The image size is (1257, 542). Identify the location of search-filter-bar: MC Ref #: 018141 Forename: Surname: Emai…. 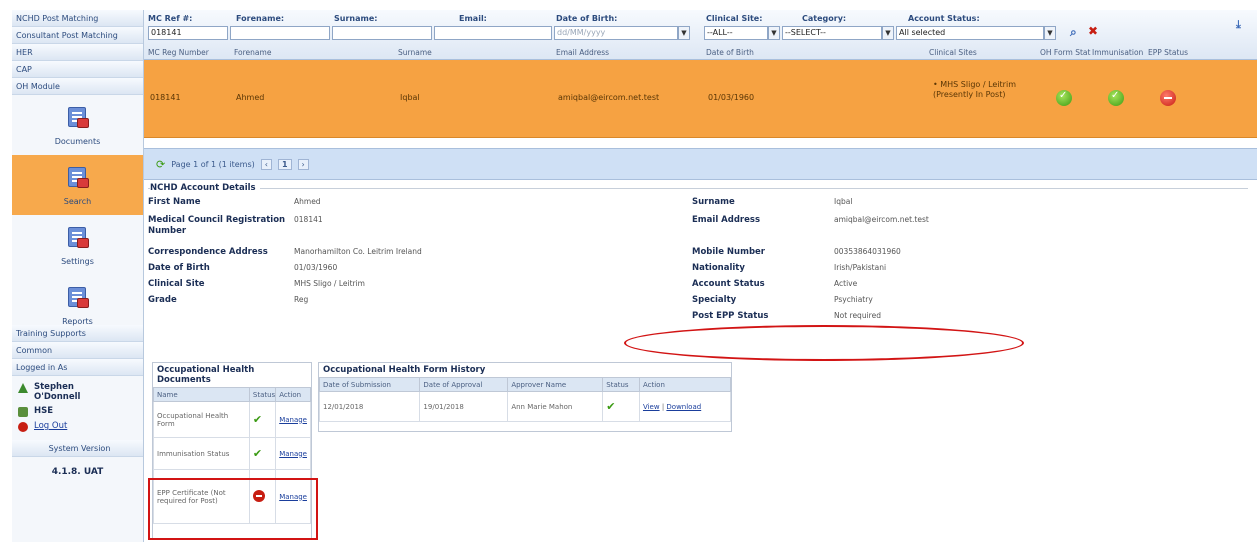
(700, 35).